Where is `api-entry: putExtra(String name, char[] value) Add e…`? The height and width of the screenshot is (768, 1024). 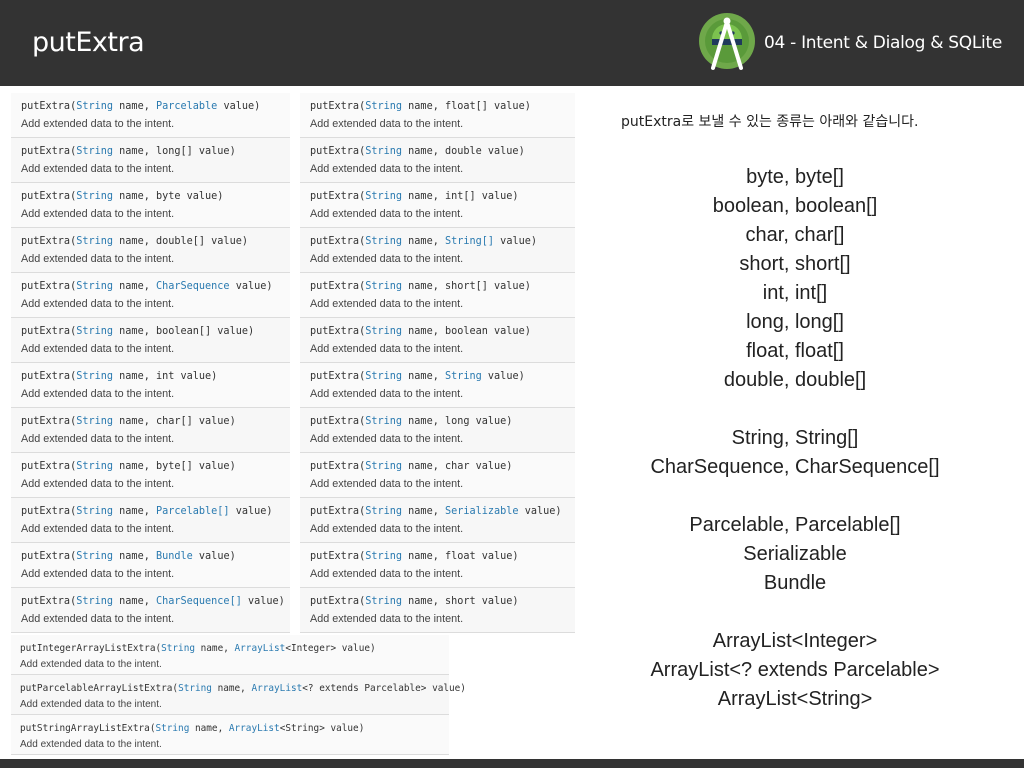
api-entry: putExtra(String name, char[] value) Add e… is located at coordinates (150, 430).